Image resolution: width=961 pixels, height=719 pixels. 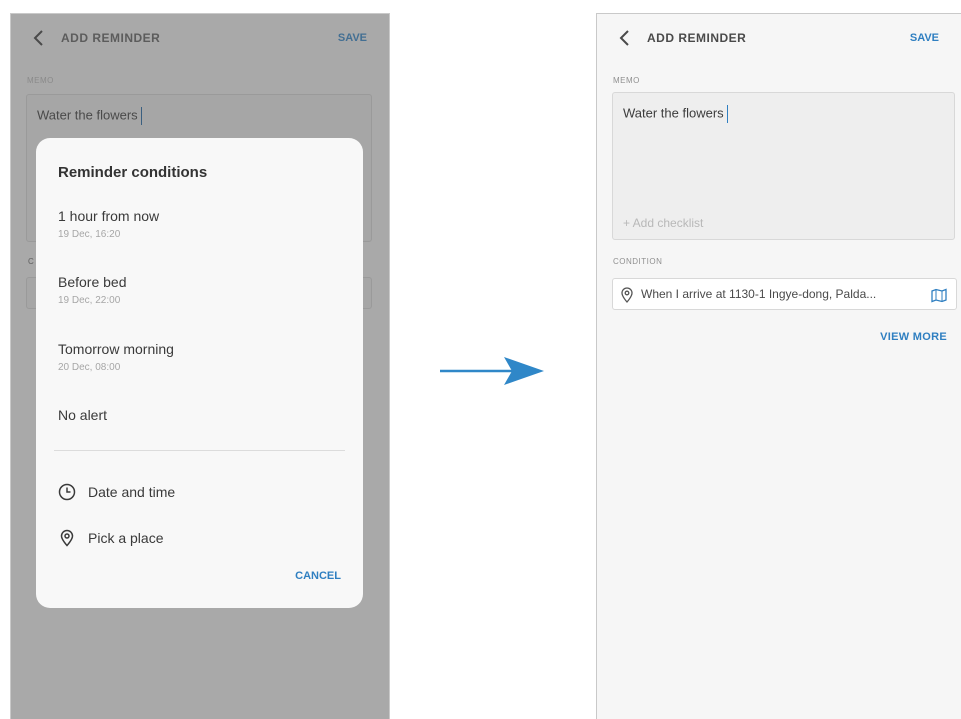 I want to click on option-label: Tomorrow morning, so click(x=116, y=349).